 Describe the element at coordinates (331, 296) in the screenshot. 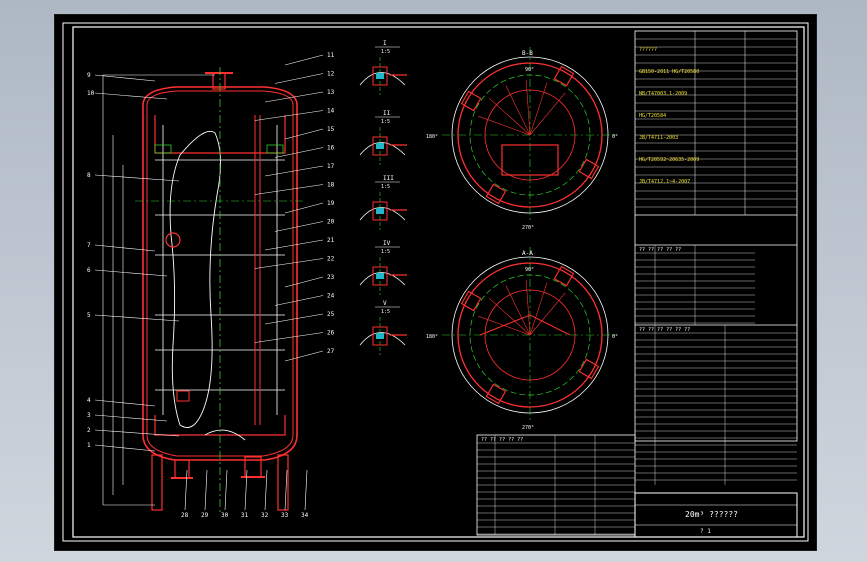

I see `callout-24: 24` at that location.